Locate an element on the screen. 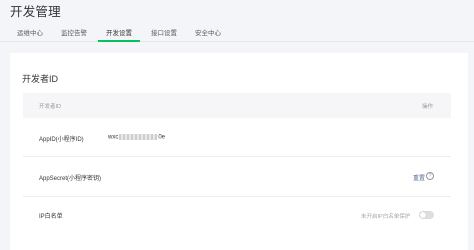 This screenshot has width=474, height=250. tab-api-settings: 接口设置 is located at coordinates (164, 32).